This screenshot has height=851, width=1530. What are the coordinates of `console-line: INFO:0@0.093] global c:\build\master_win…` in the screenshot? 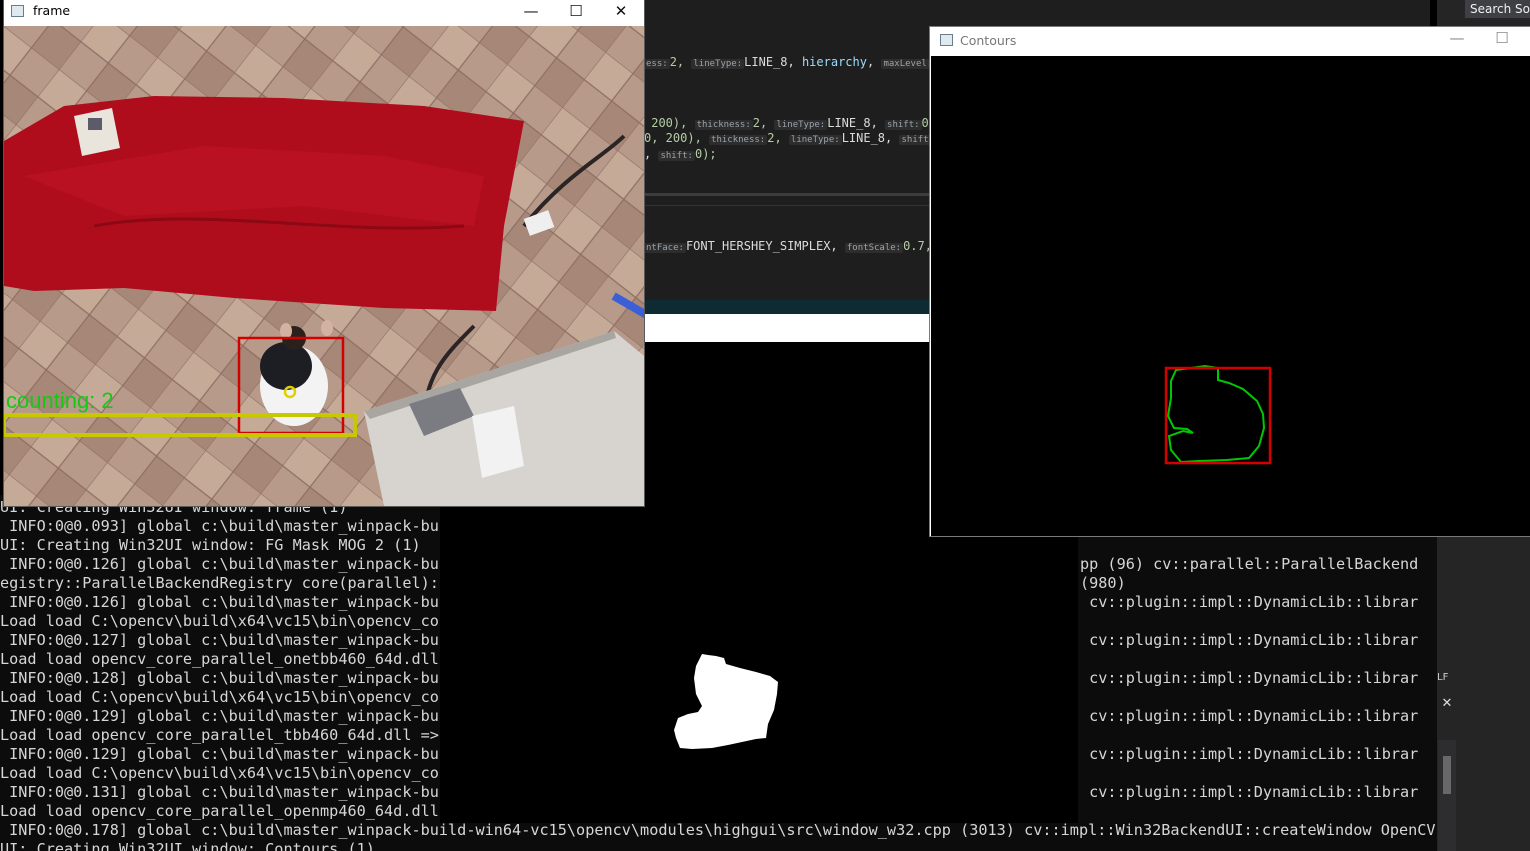 It's located at (224, 526).